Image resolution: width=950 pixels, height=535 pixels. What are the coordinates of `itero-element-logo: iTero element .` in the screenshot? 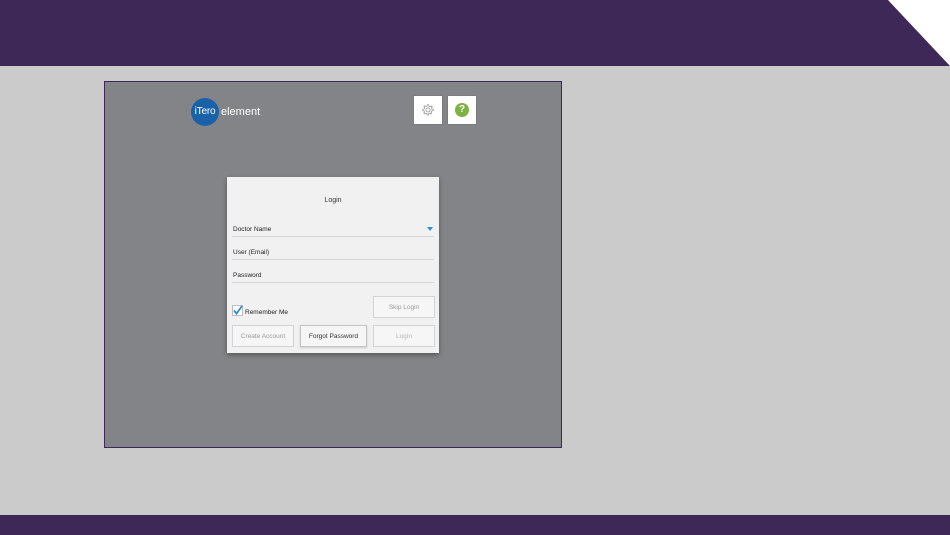 It's located at (226, 112).